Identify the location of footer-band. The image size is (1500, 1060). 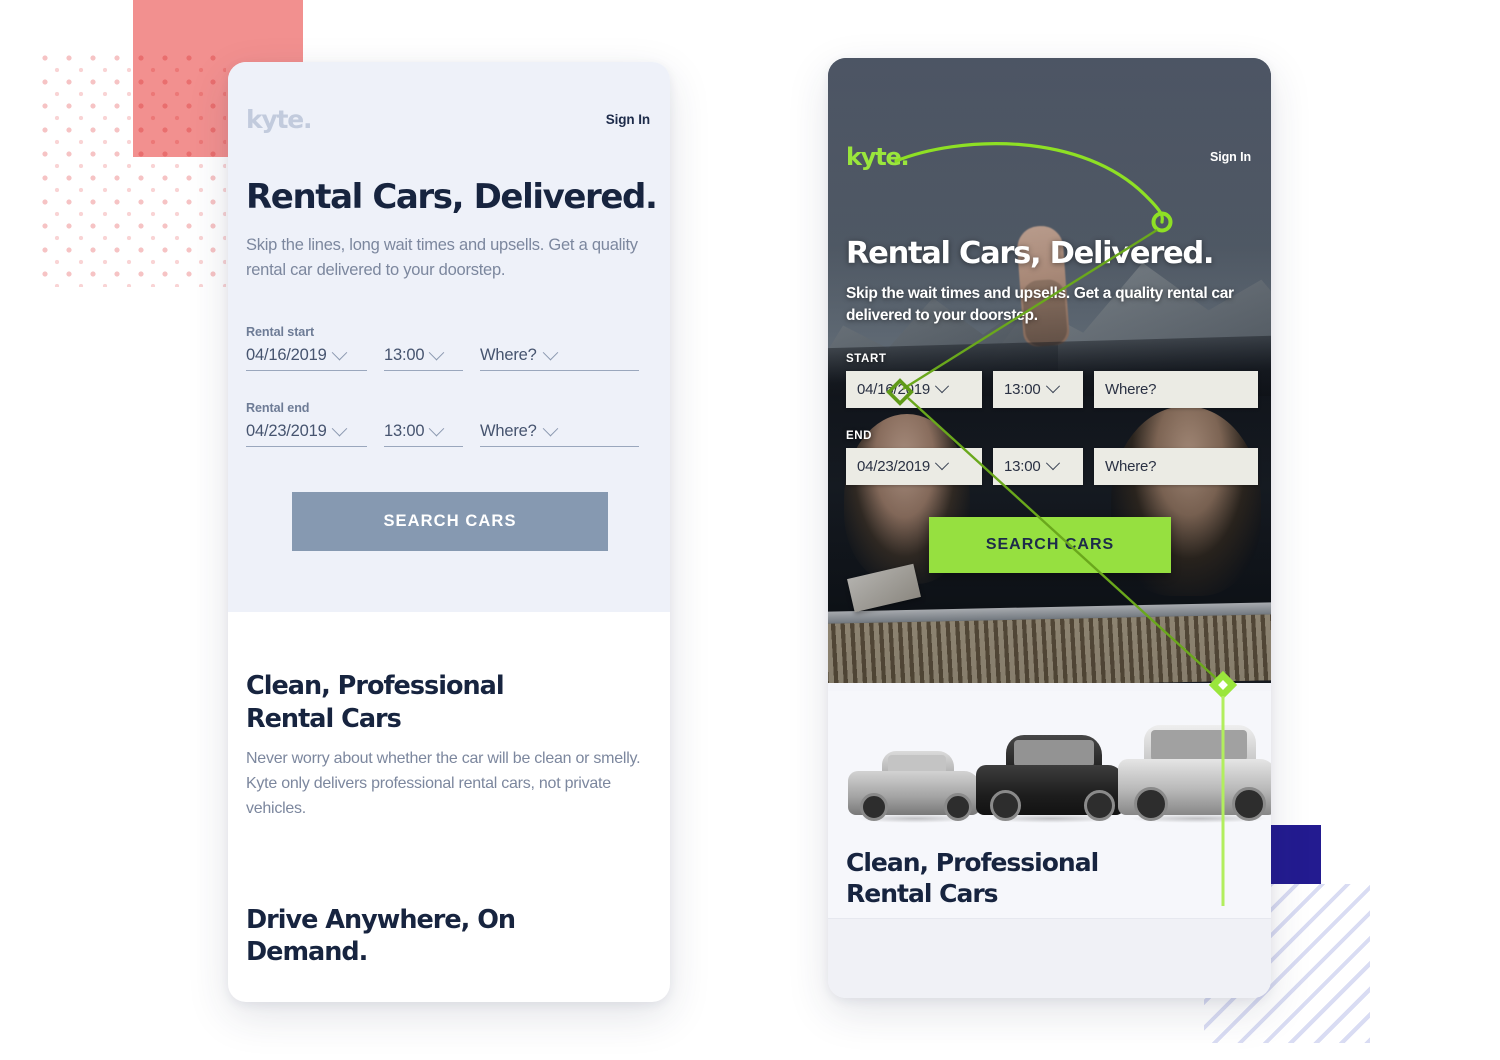
(1049, 958).